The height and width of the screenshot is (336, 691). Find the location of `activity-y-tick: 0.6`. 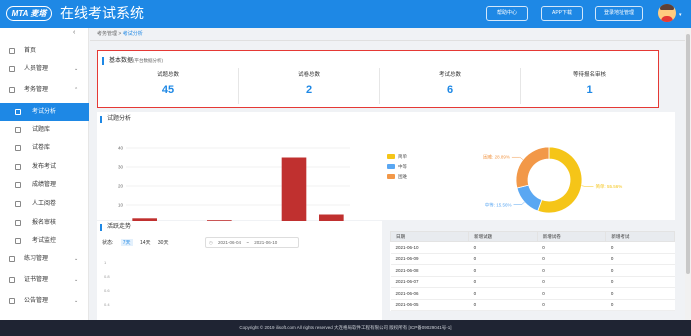

activity-y-tick: 0.6 is located at coordinates (107, 290).